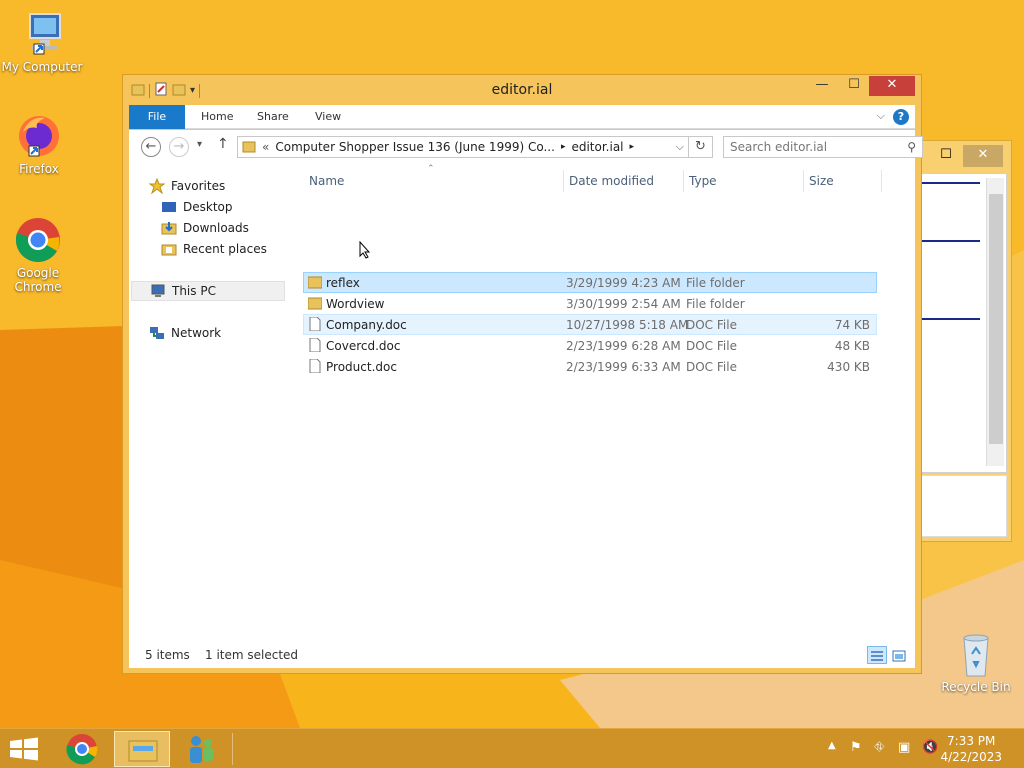 Image resolution: width=1024 pixels, height=768 pixels. Describe the element at coordinates (42, 67) in the screenshot. I see `desktop-icon-label: My Computer` at that location.